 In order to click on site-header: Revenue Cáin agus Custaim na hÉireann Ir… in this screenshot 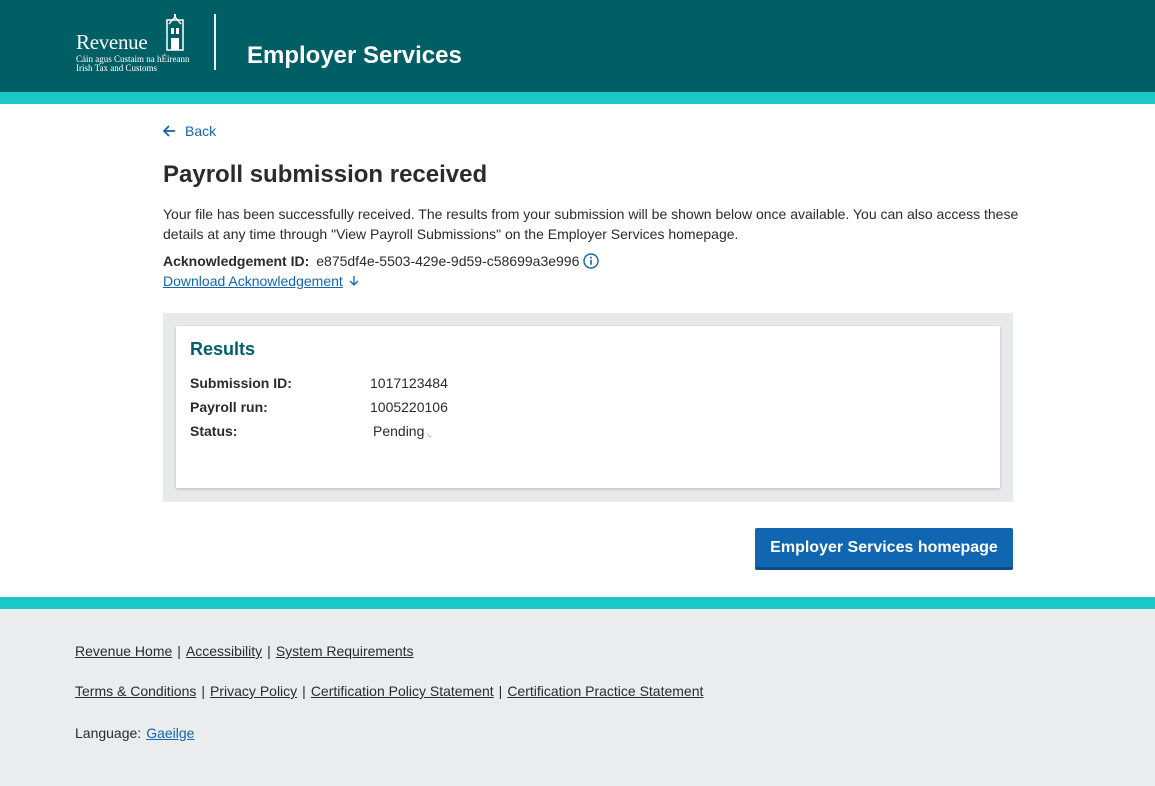, I will do `click(577, 46)`.